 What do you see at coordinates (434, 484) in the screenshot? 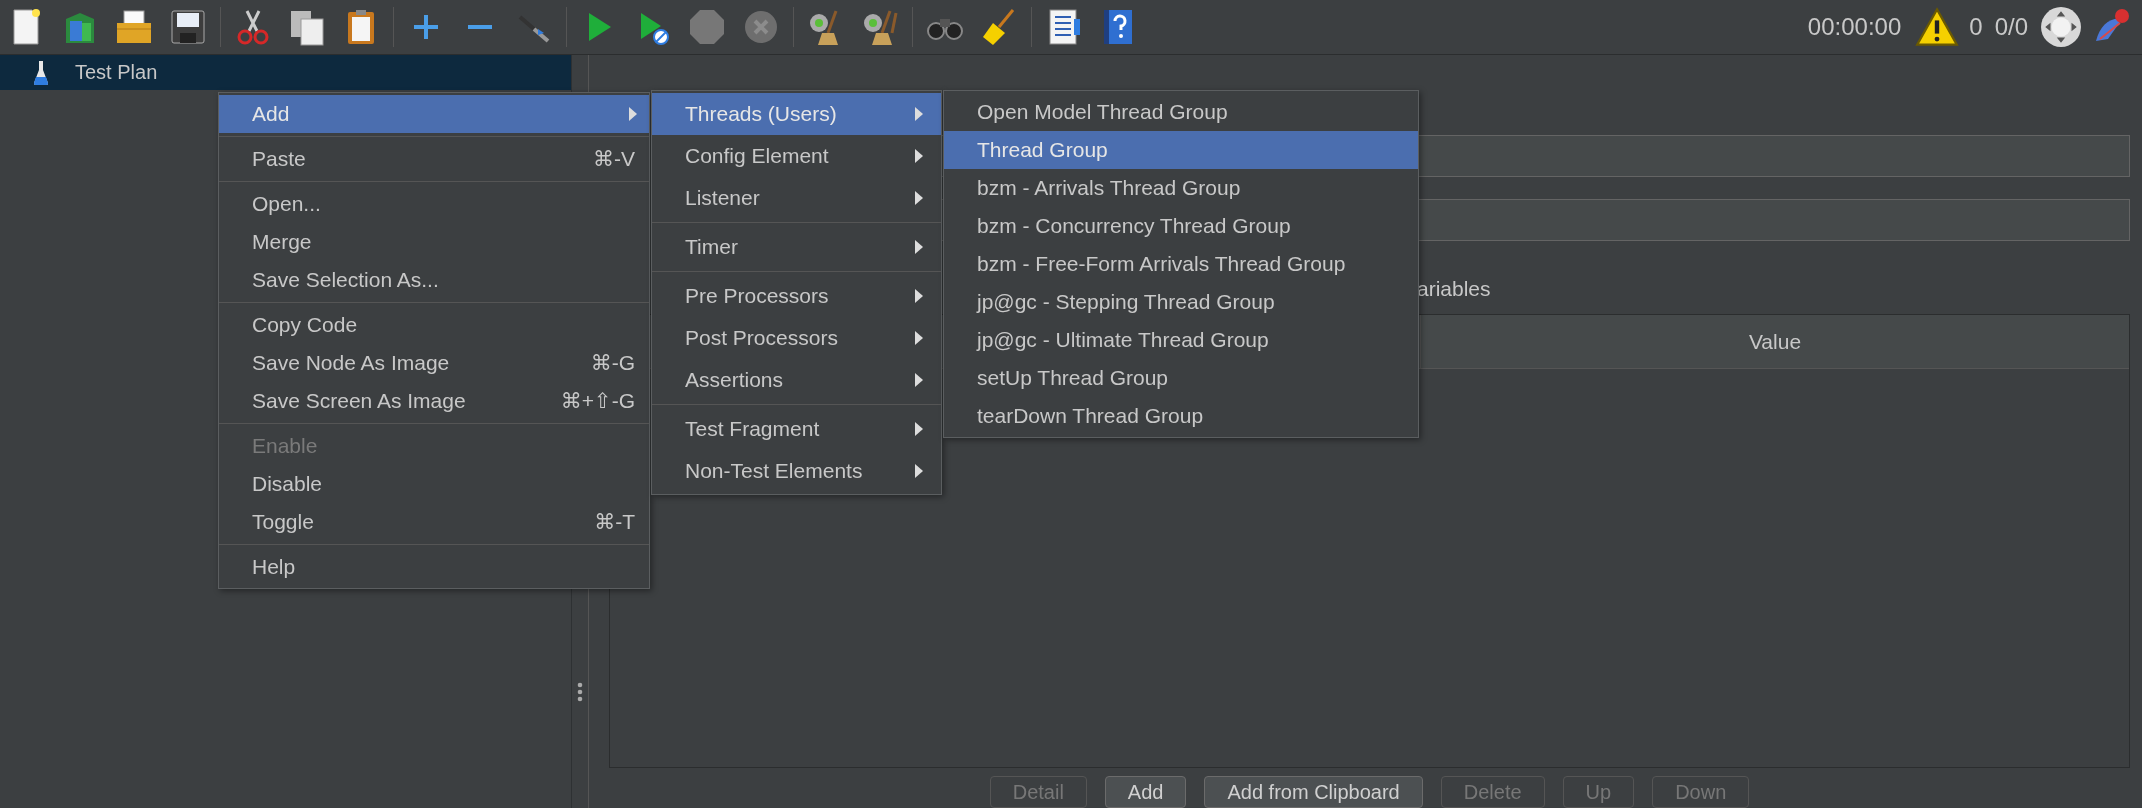
I see `menu-item: Disable` at bounding box center [434, 484].